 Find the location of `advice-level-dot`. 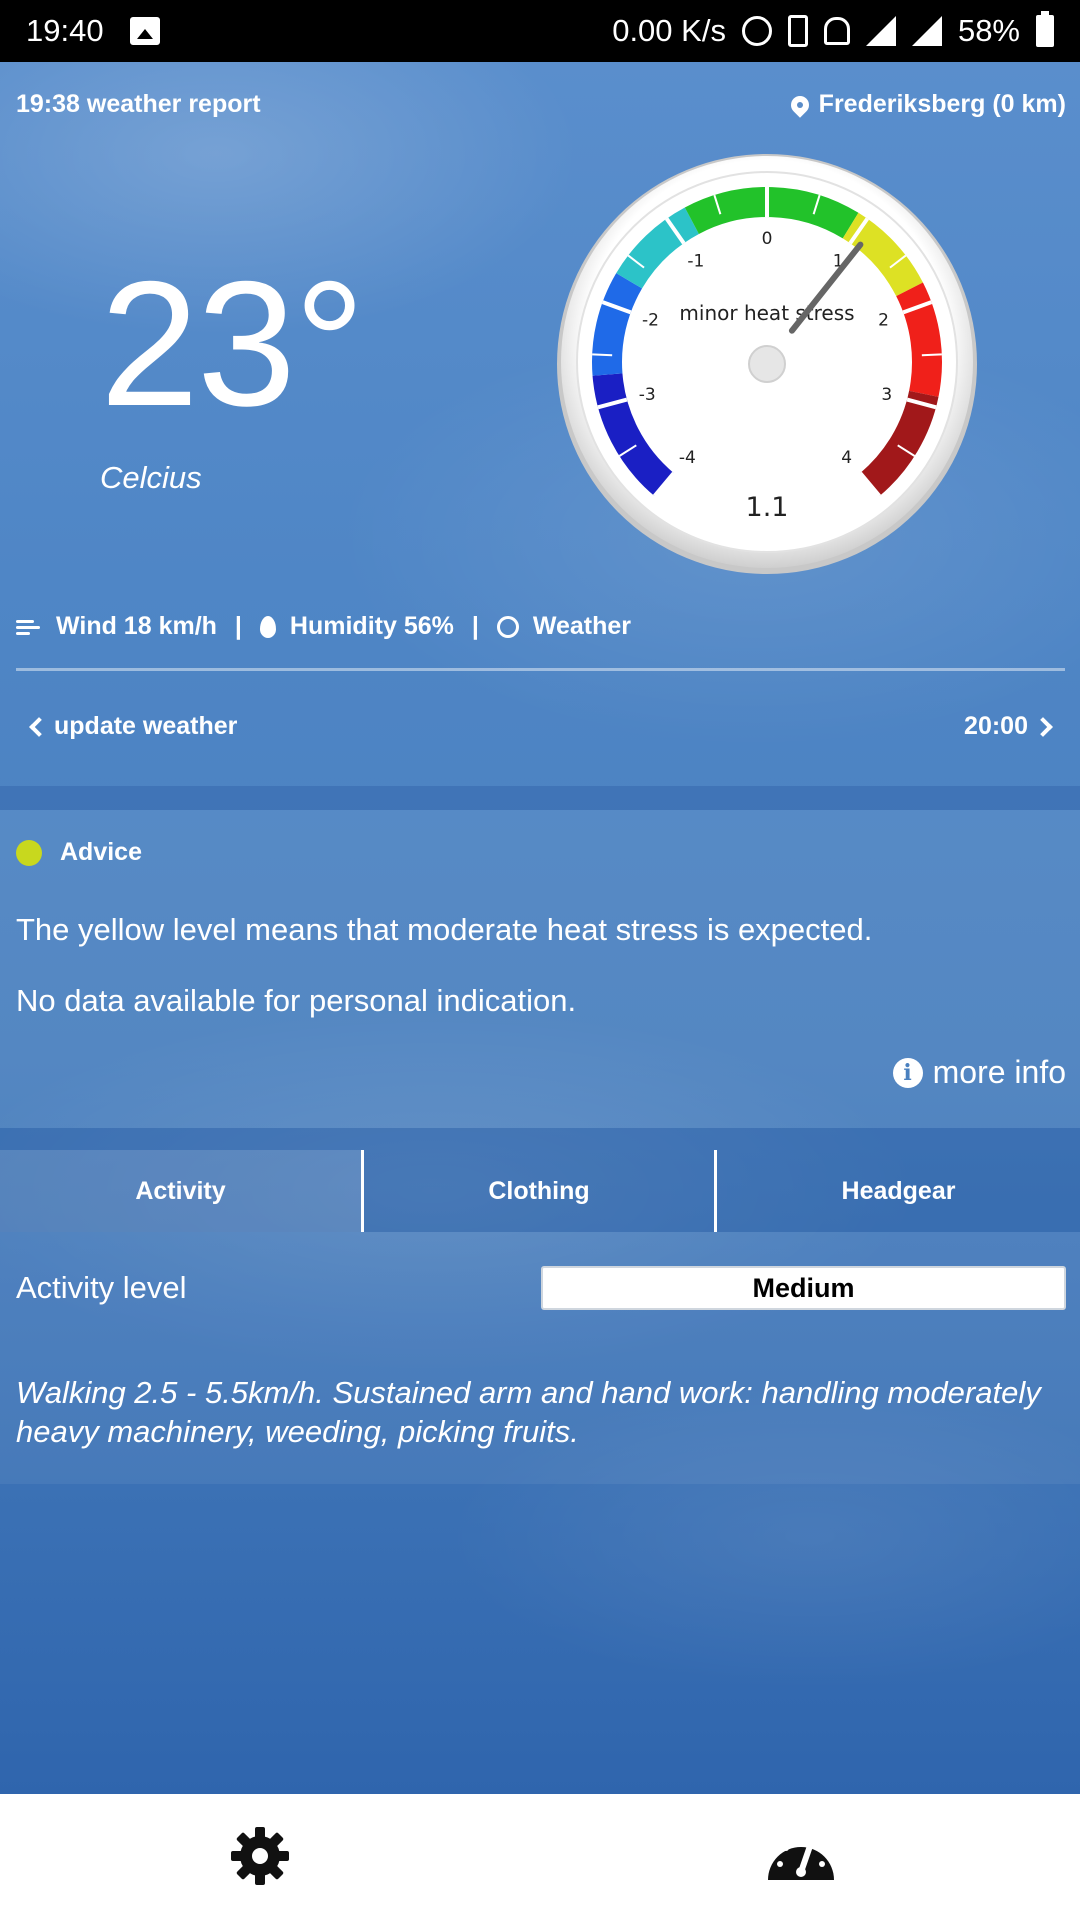

advice-level-dot is located at coordinates (29, 852).